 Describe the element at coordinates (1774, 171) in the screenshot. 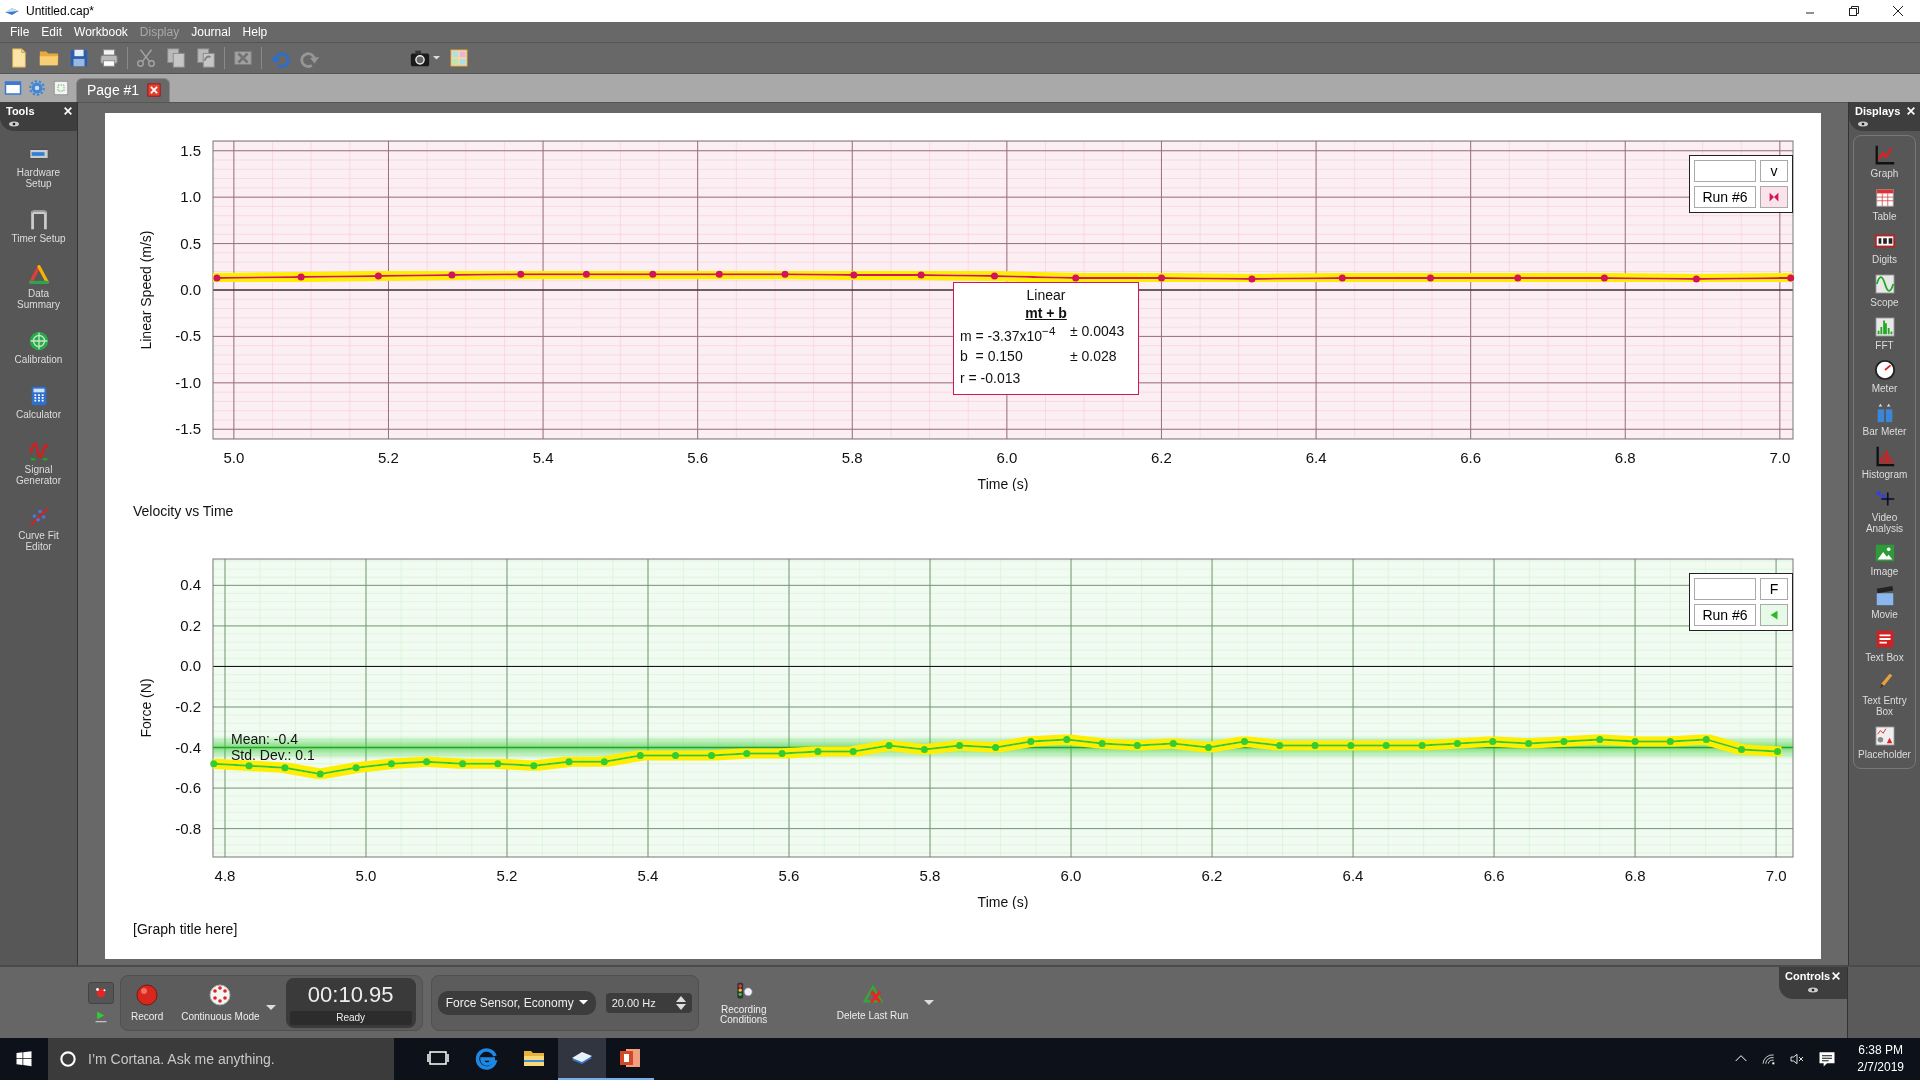

I see `measurement-button: v` at that location.